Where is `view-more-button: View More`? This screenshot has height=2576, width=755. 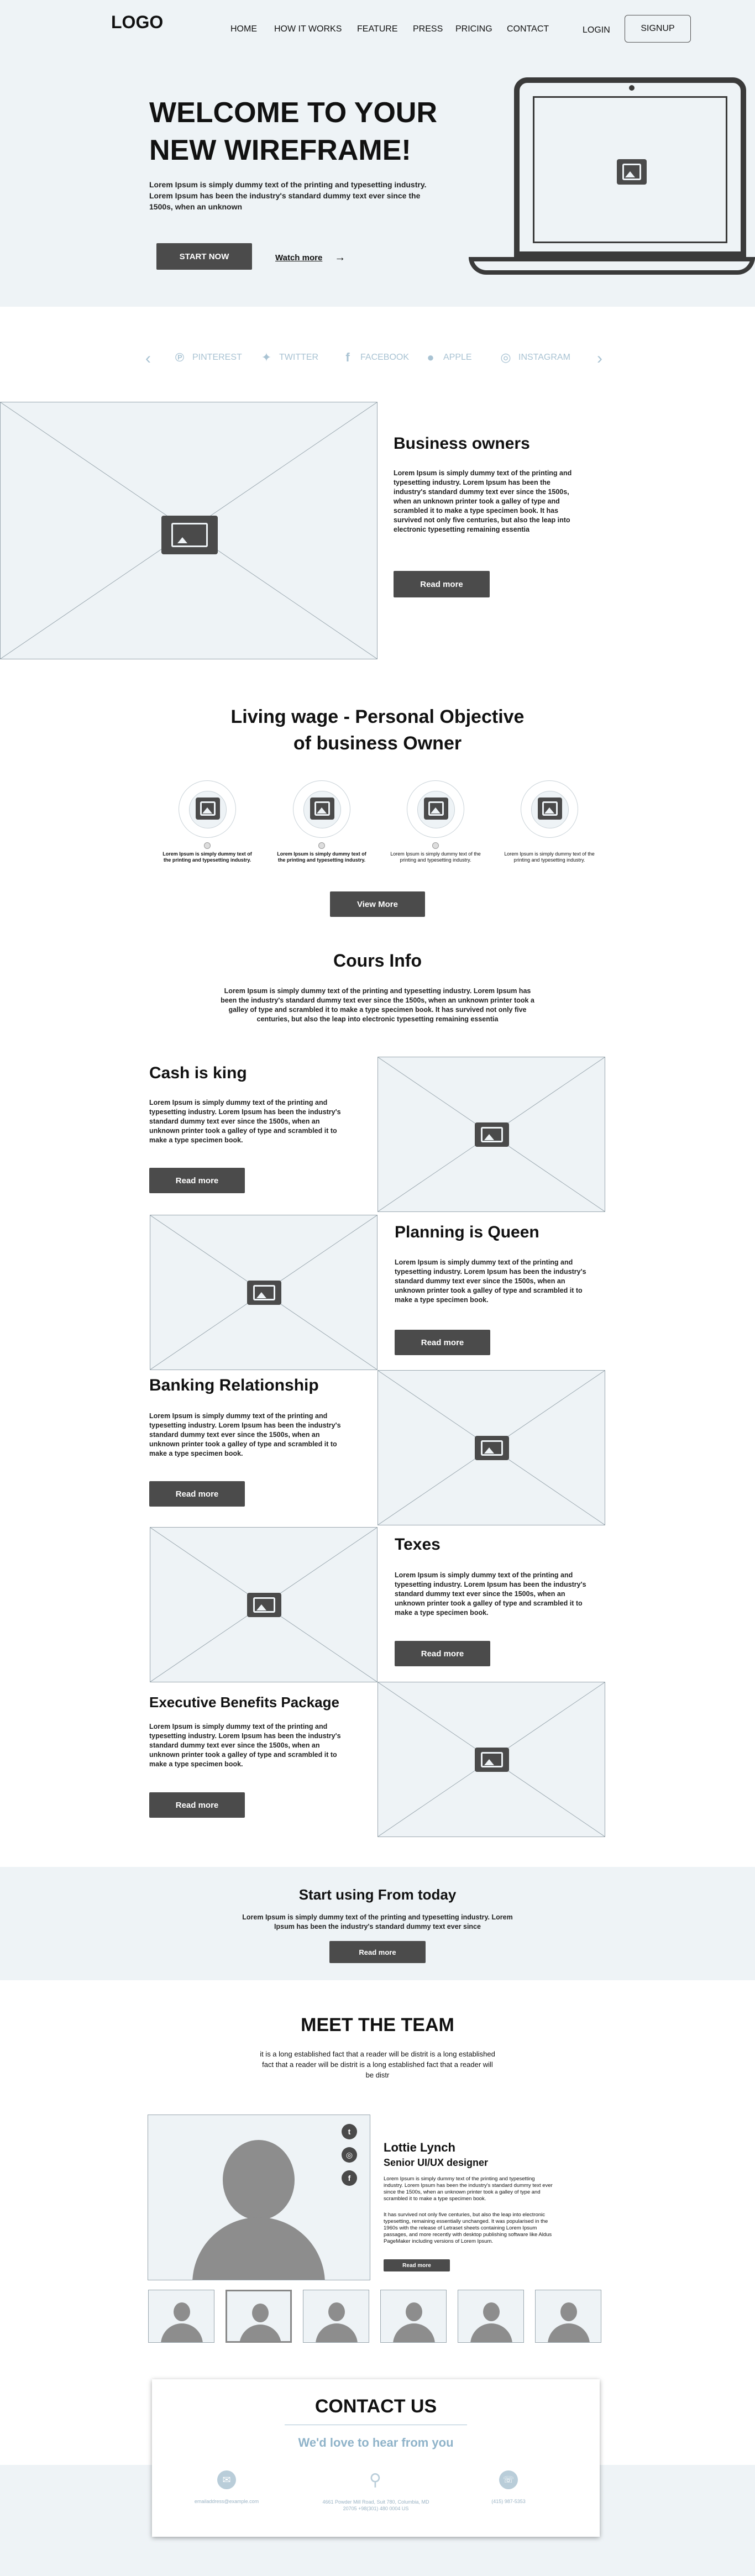
view-more-button: View More is located at coordinates (377, 904).